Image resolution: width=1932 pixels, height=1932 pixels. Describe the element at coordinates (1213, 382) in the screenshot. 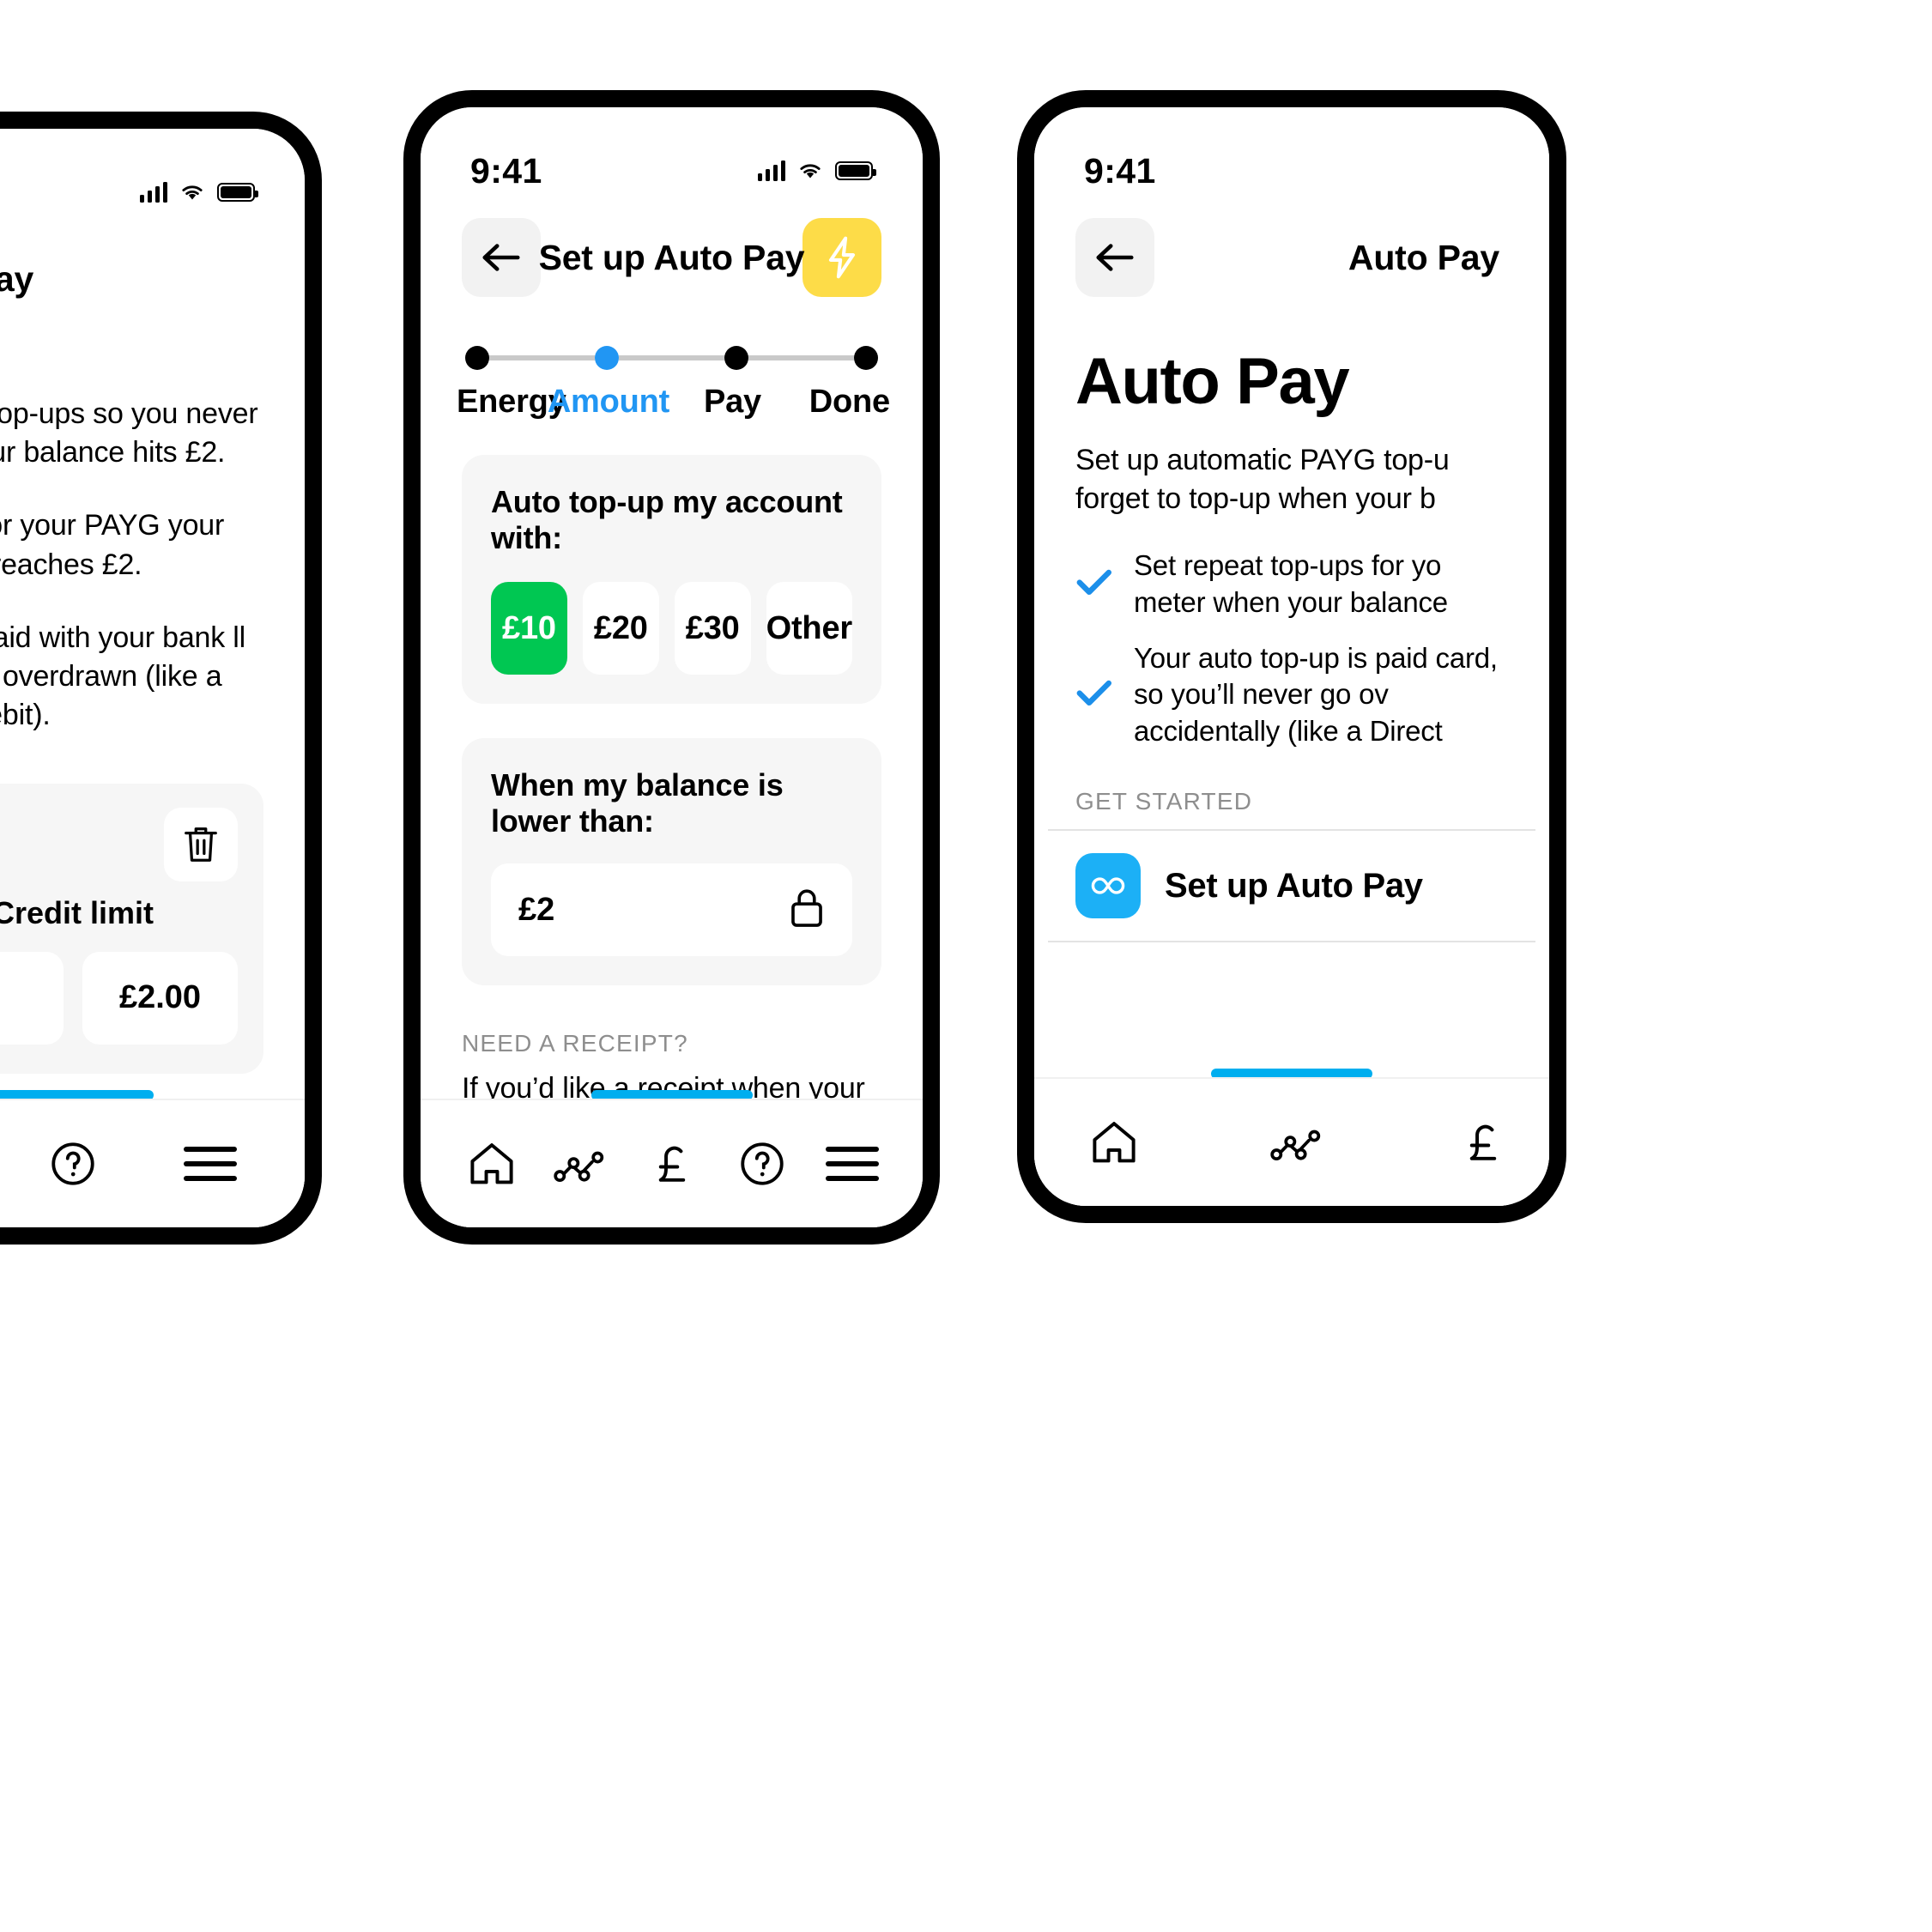

I see `auto-pay-heading: Auto Pay` at that location.